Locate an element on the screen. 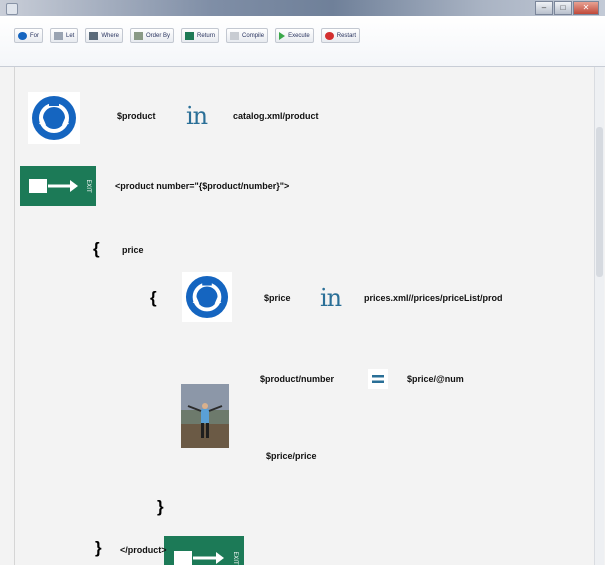 This screenshot has height=565, width=605. execute-button: Execute is located at coordinates (294, 35).